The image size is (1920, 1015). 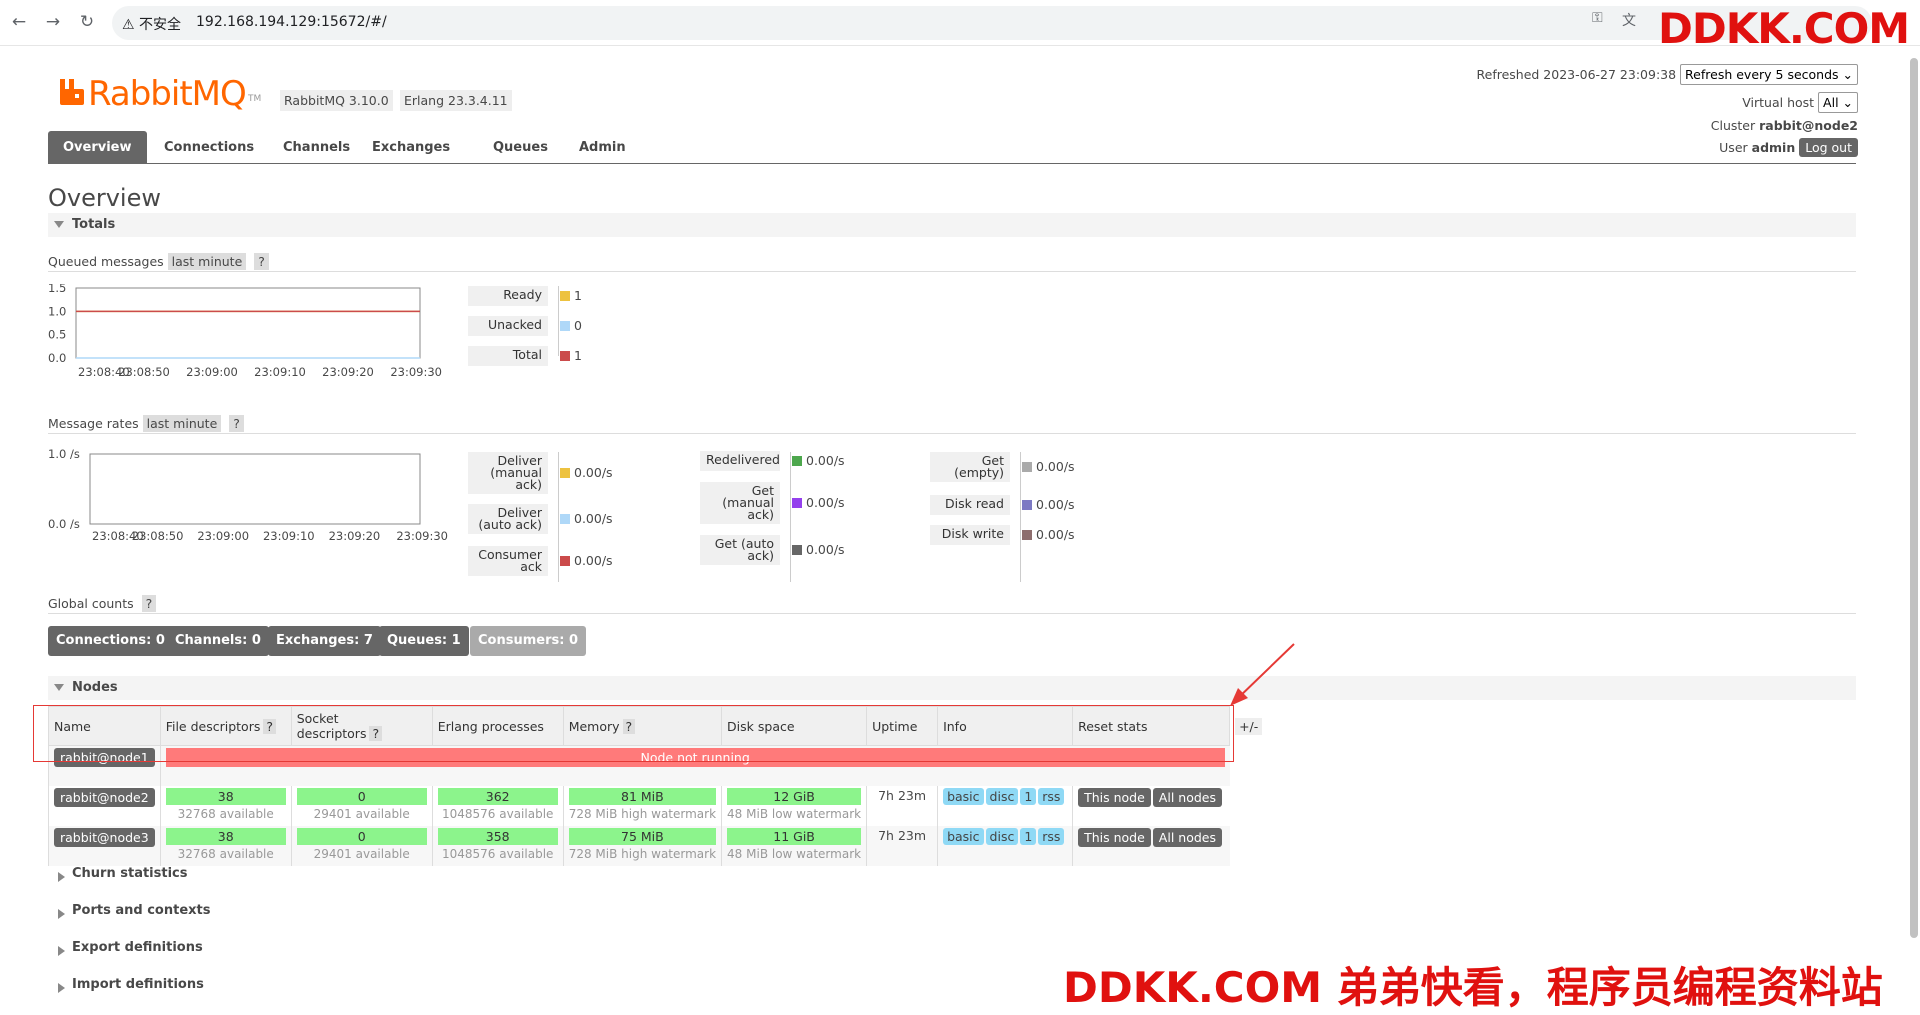 What do you see at coordinates (19, 22) in the screenshot?
I see `back-icon: ←` at bounding box center [19, 22].